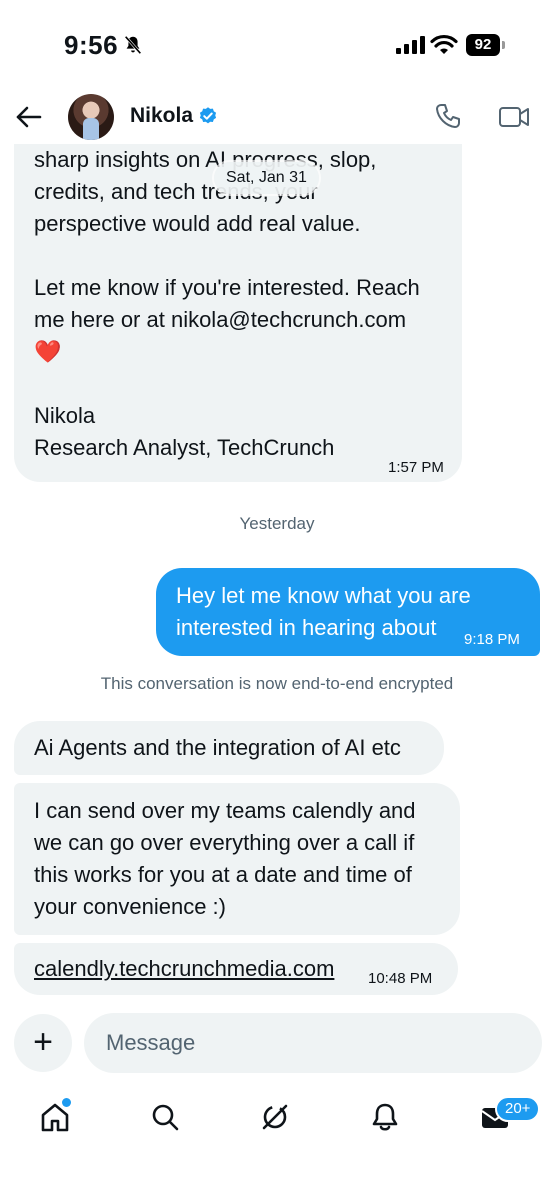 The image size is (554, 1200). Describe the element at coordinates (266, 178) in the screenshot. I see `date-pill: Sat, Jan 31` at that location.